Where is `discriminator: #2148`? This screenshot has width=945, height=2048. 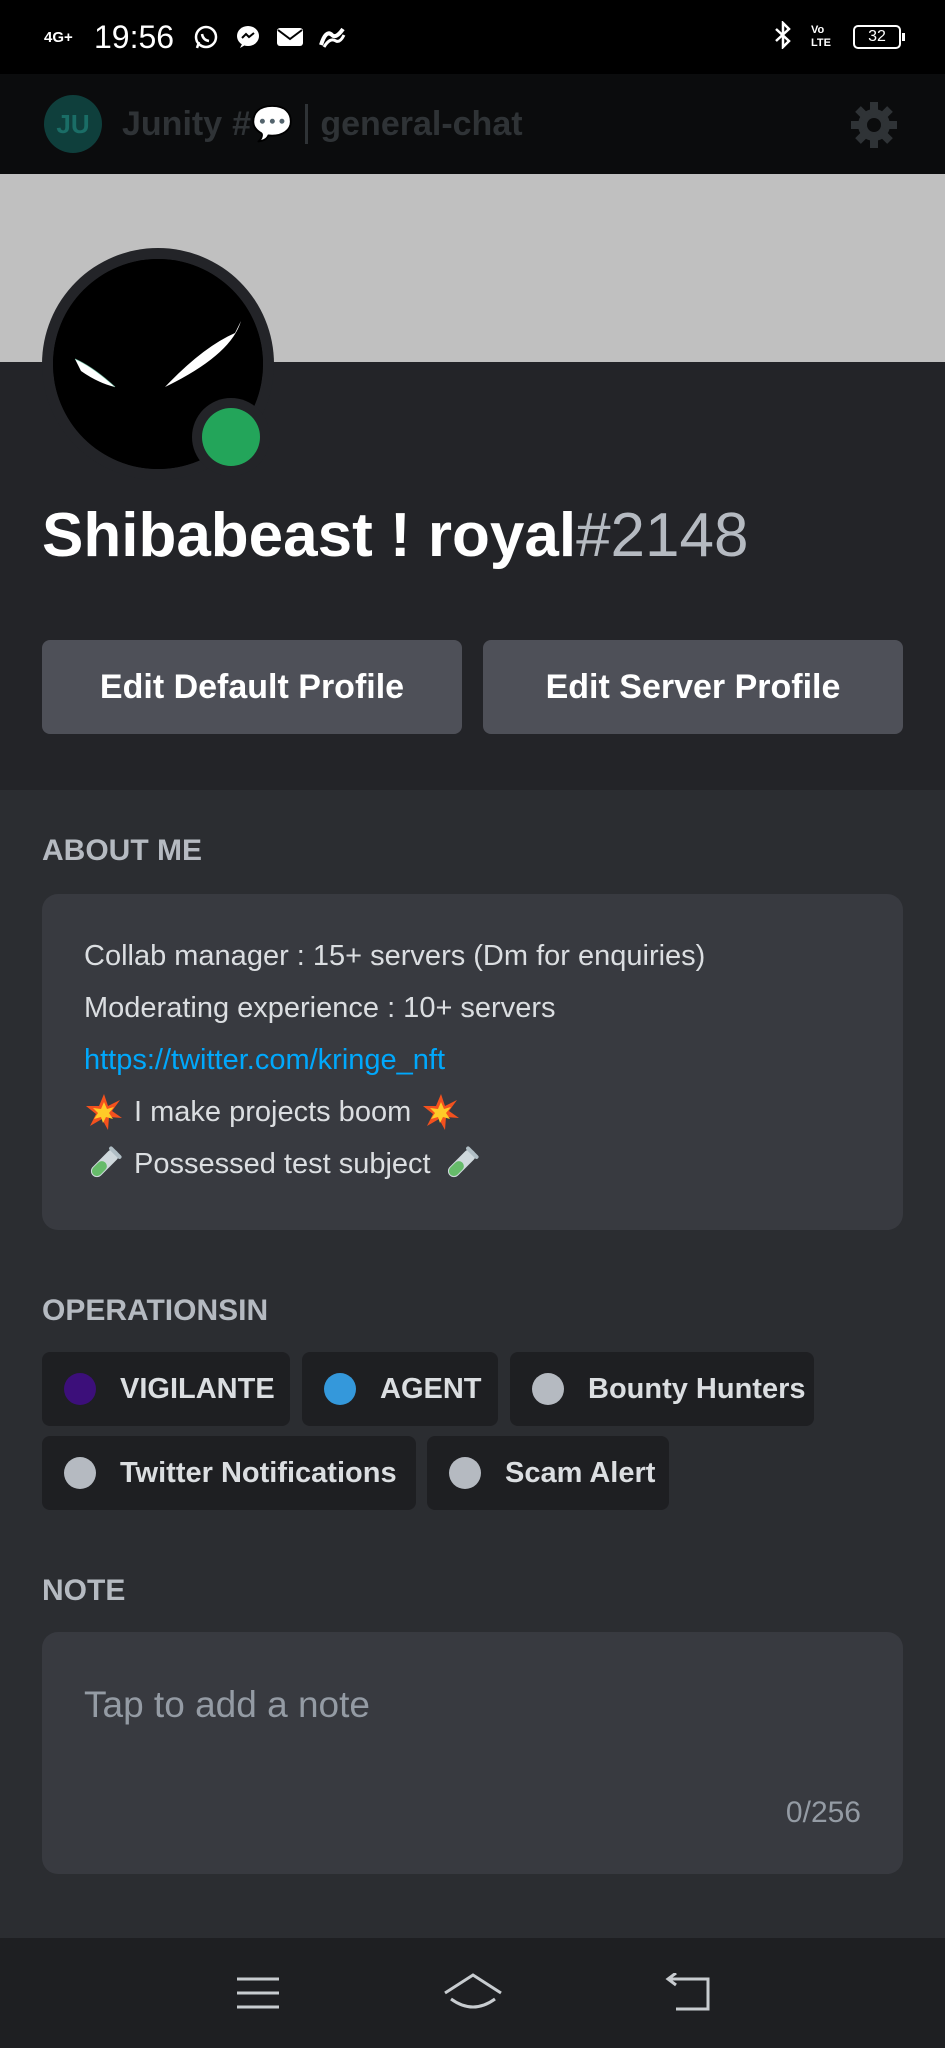 discriminator: #2148 is located at coordinates (662, 535).